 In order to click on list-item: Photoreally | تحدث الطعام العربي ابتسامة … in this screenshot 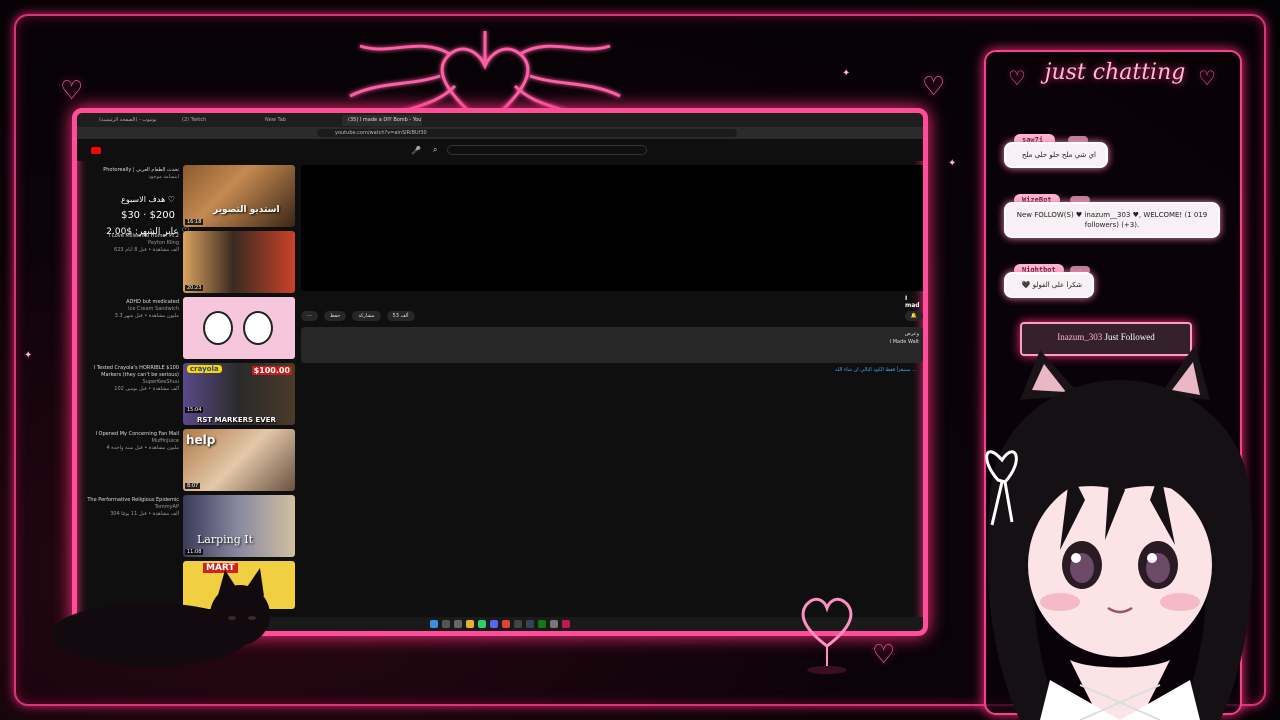, I will do `click(192, 197)`.